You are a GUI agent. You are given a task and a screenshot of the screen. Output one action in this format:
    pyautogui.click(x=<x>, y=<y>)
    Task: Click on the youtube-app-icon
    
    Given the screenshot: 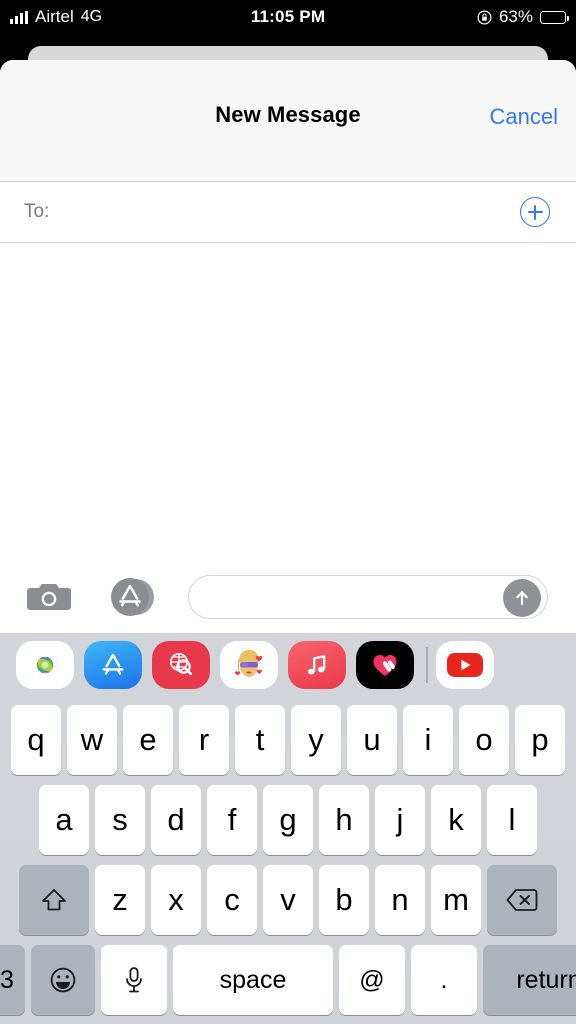 What is the action you would take?
    pyautogui.click(x=464, y=665)
    